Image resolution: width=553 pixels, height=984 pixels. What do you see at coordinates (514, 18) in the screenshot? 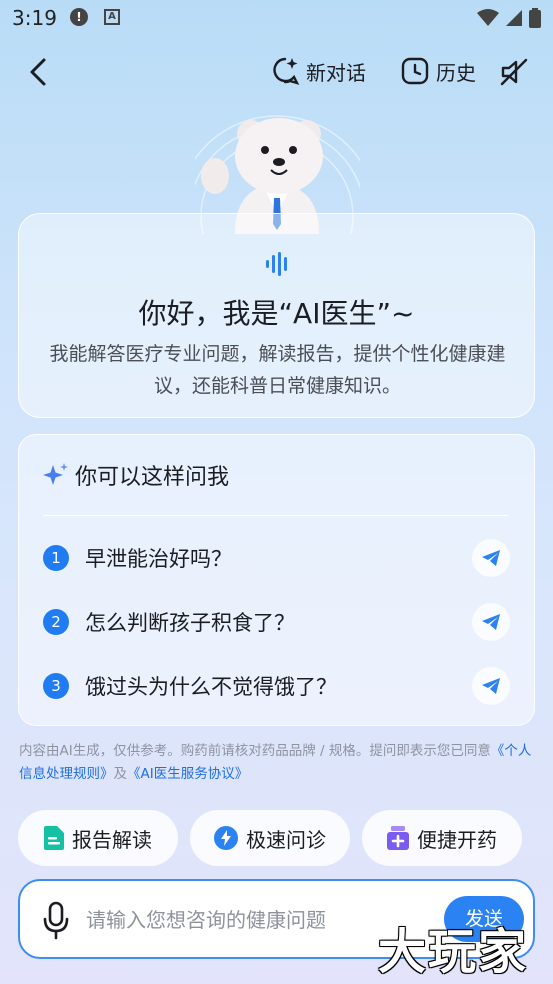
I see `signal-icon` at bounding box center [514, 18].